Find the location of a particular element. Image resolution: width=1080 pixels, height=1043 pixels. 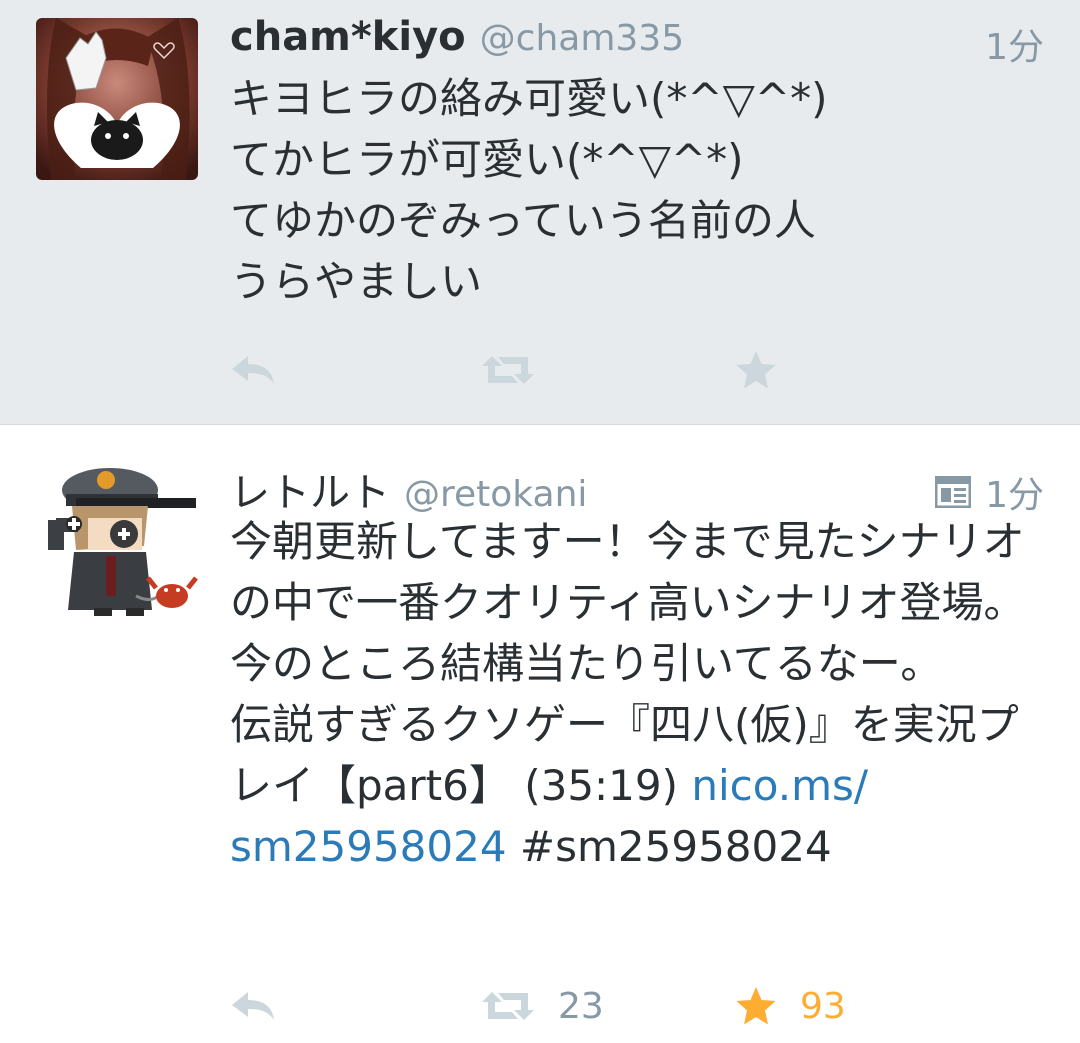

tweet-actions: 23 93 is located at coordinates (655, 1006).